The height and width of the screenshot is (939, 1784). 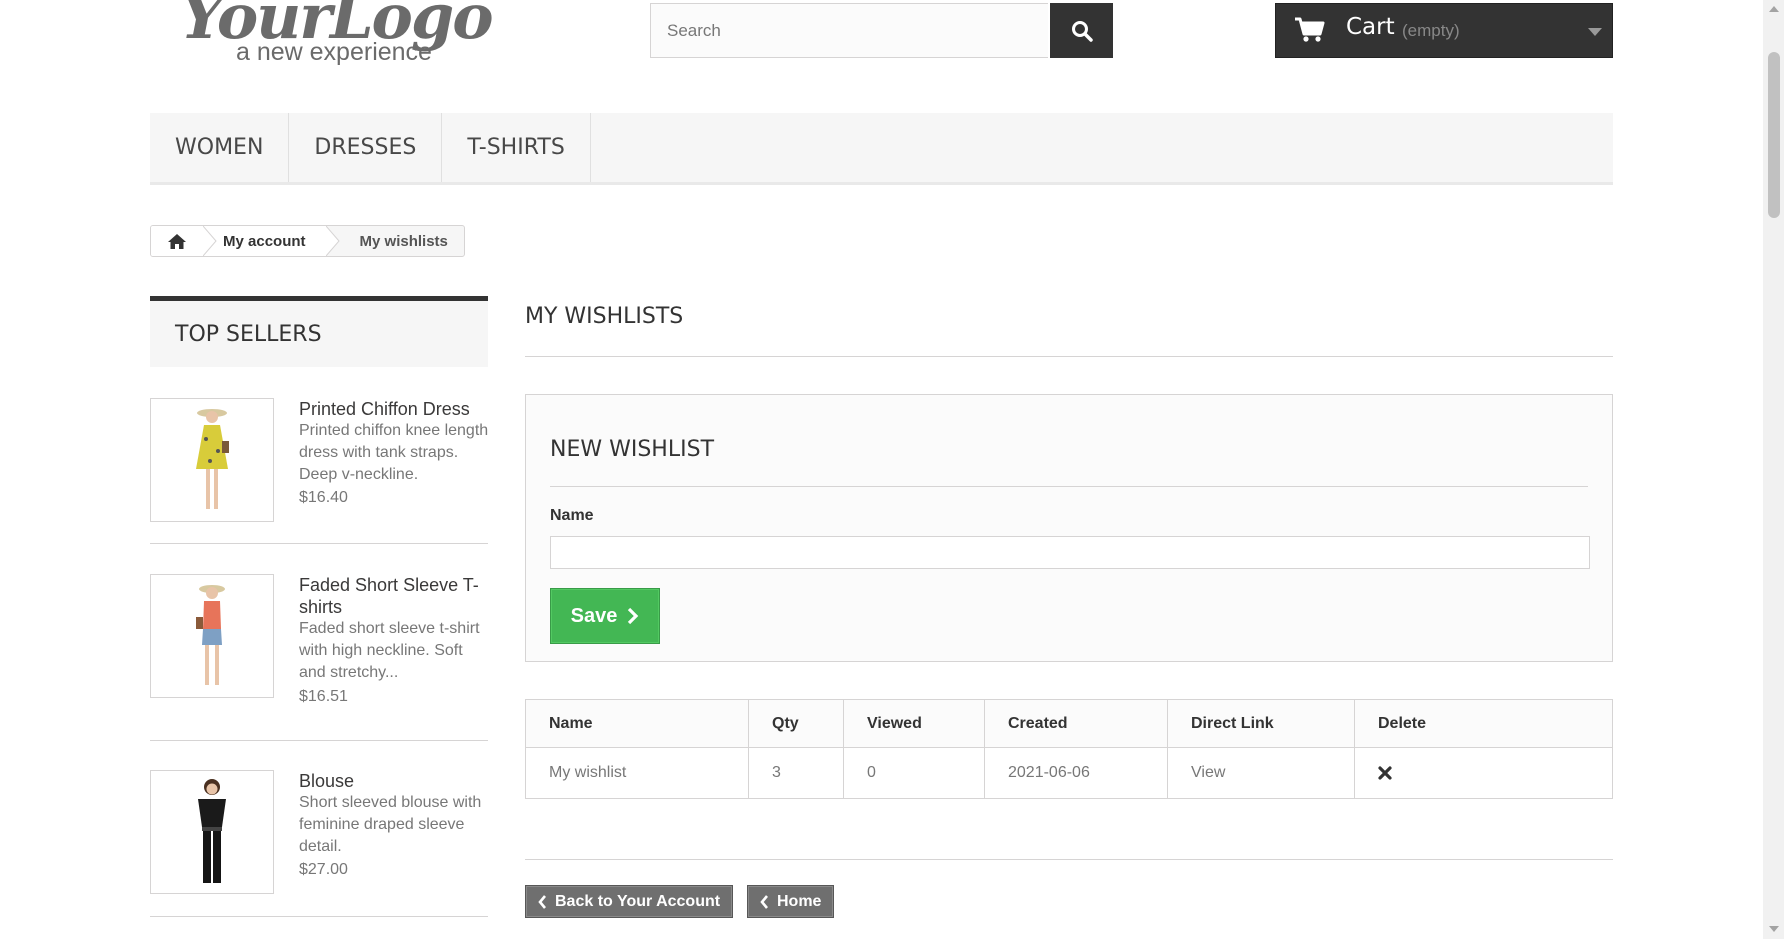 I want to click on col-direct-link-header: Direct Link, so click(x=1261, y=723).